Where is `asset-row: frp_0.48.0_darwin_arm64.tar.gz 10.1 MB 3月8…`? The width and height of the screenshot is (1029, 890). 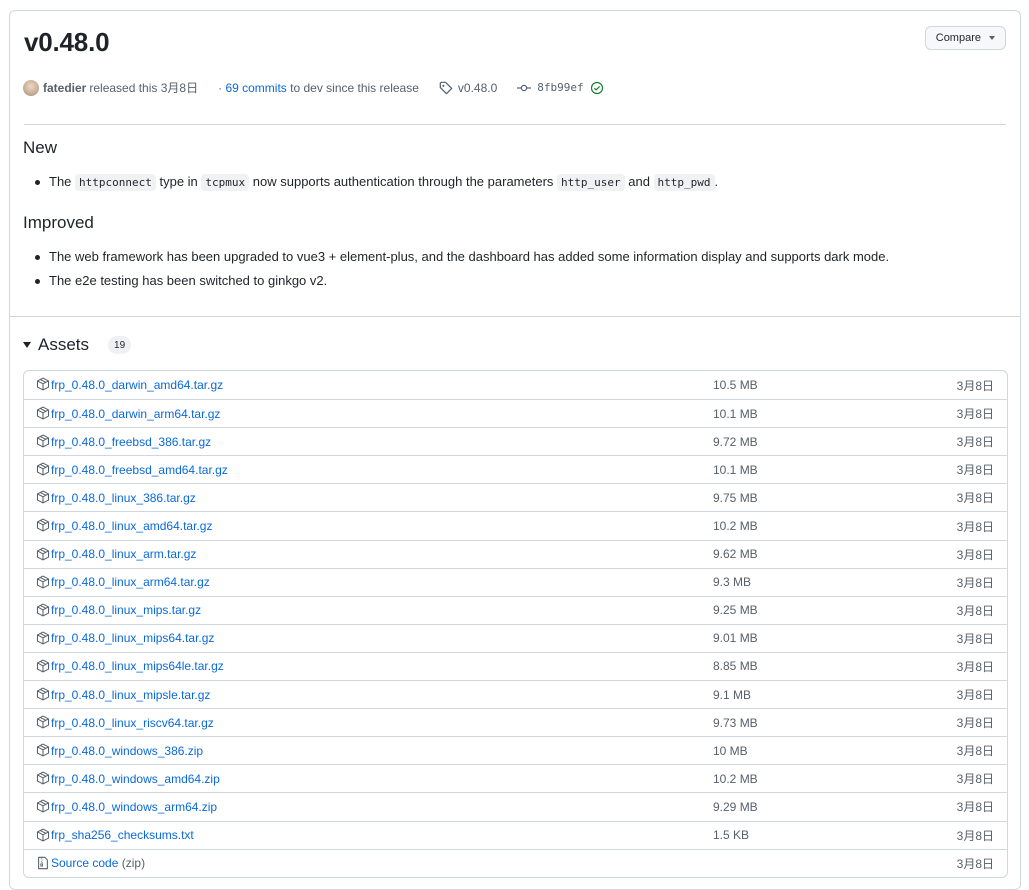
asset-row: frp_0.48.0_darwin_arm64.tar.gz 10.1 MB 3月8… is located at coordinates (515, 413).